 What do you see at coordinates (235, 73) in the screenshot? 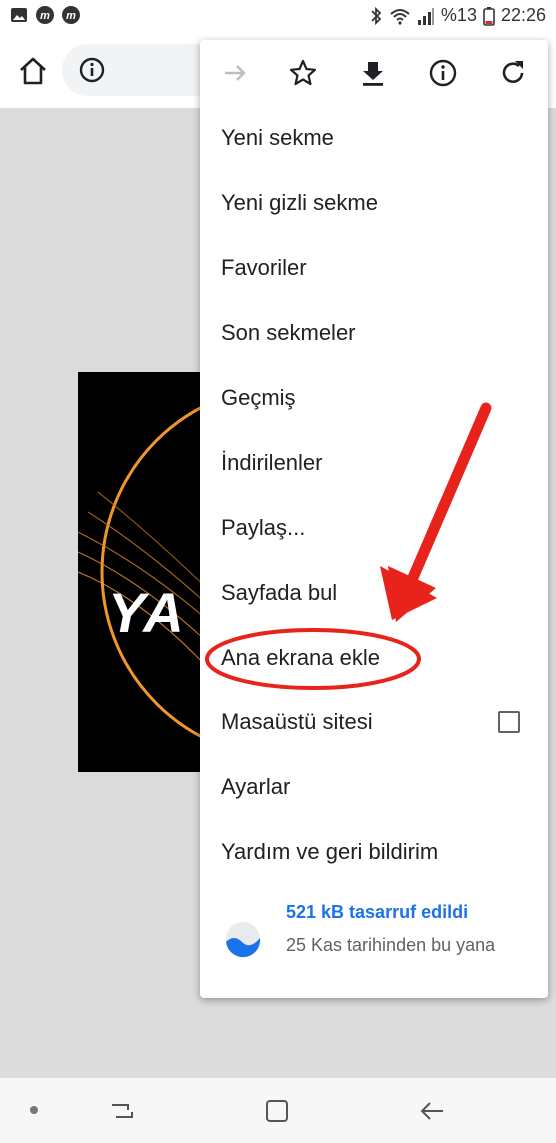
I see `forward-icon` at bounding box center [235, 73].